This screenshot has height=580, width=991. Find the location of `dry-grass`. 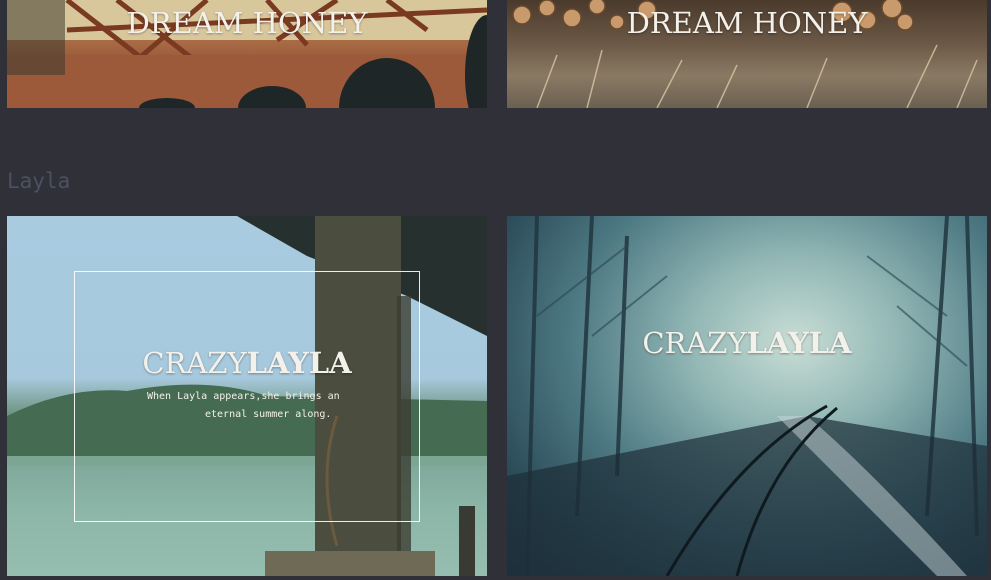

dry-grass is located at coordinates (757, 76).